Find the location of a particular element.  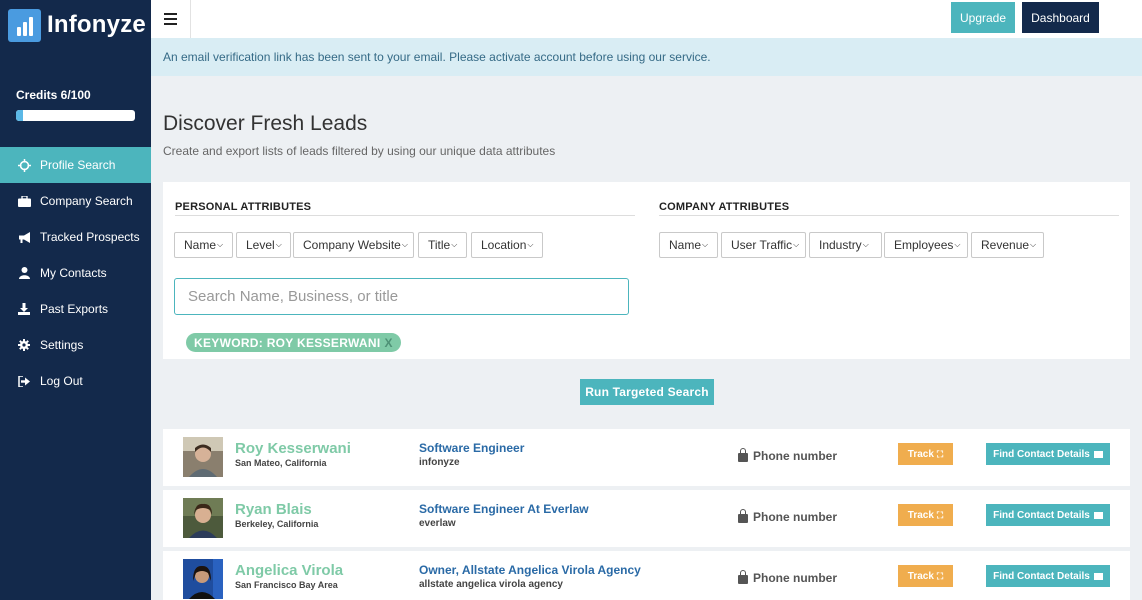

personal-company-website-dropdown: Company Website ⌵ is located at coordinates (353, 245).